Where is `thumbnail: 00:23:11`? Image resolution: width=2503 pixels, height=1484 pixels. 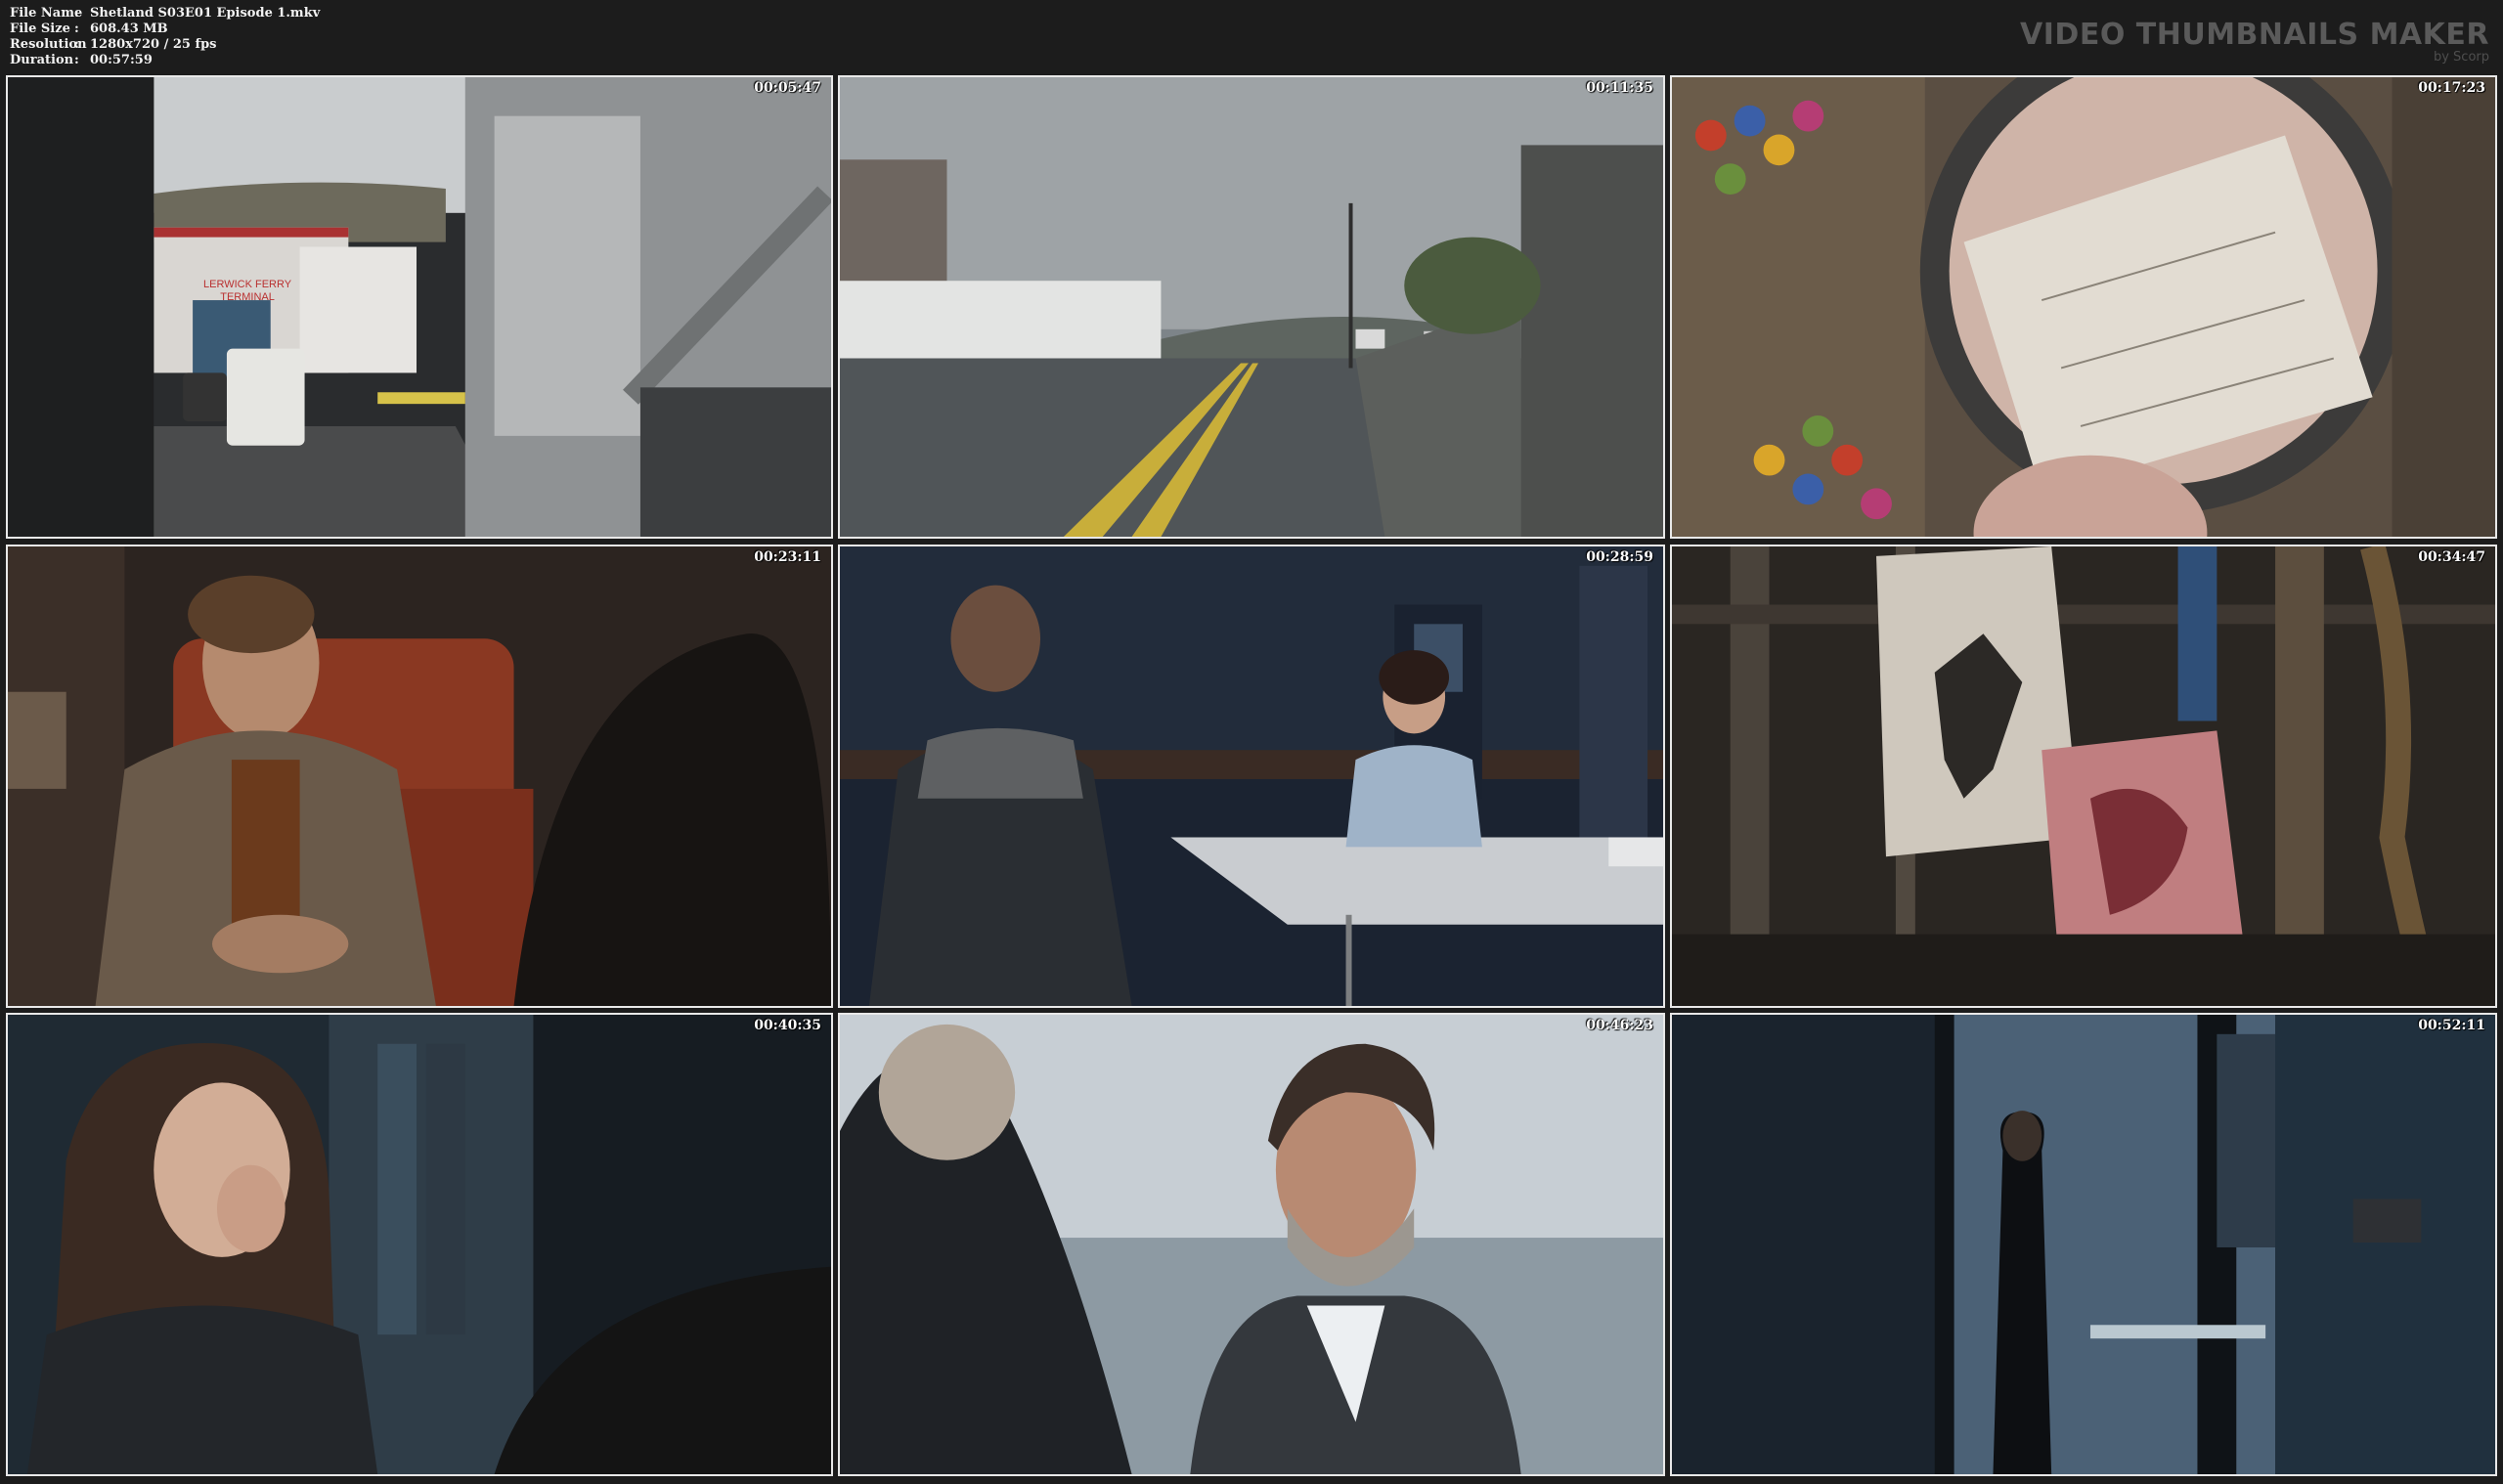
thumbnail: 00:23:11 is located at coordinates (419, 776).